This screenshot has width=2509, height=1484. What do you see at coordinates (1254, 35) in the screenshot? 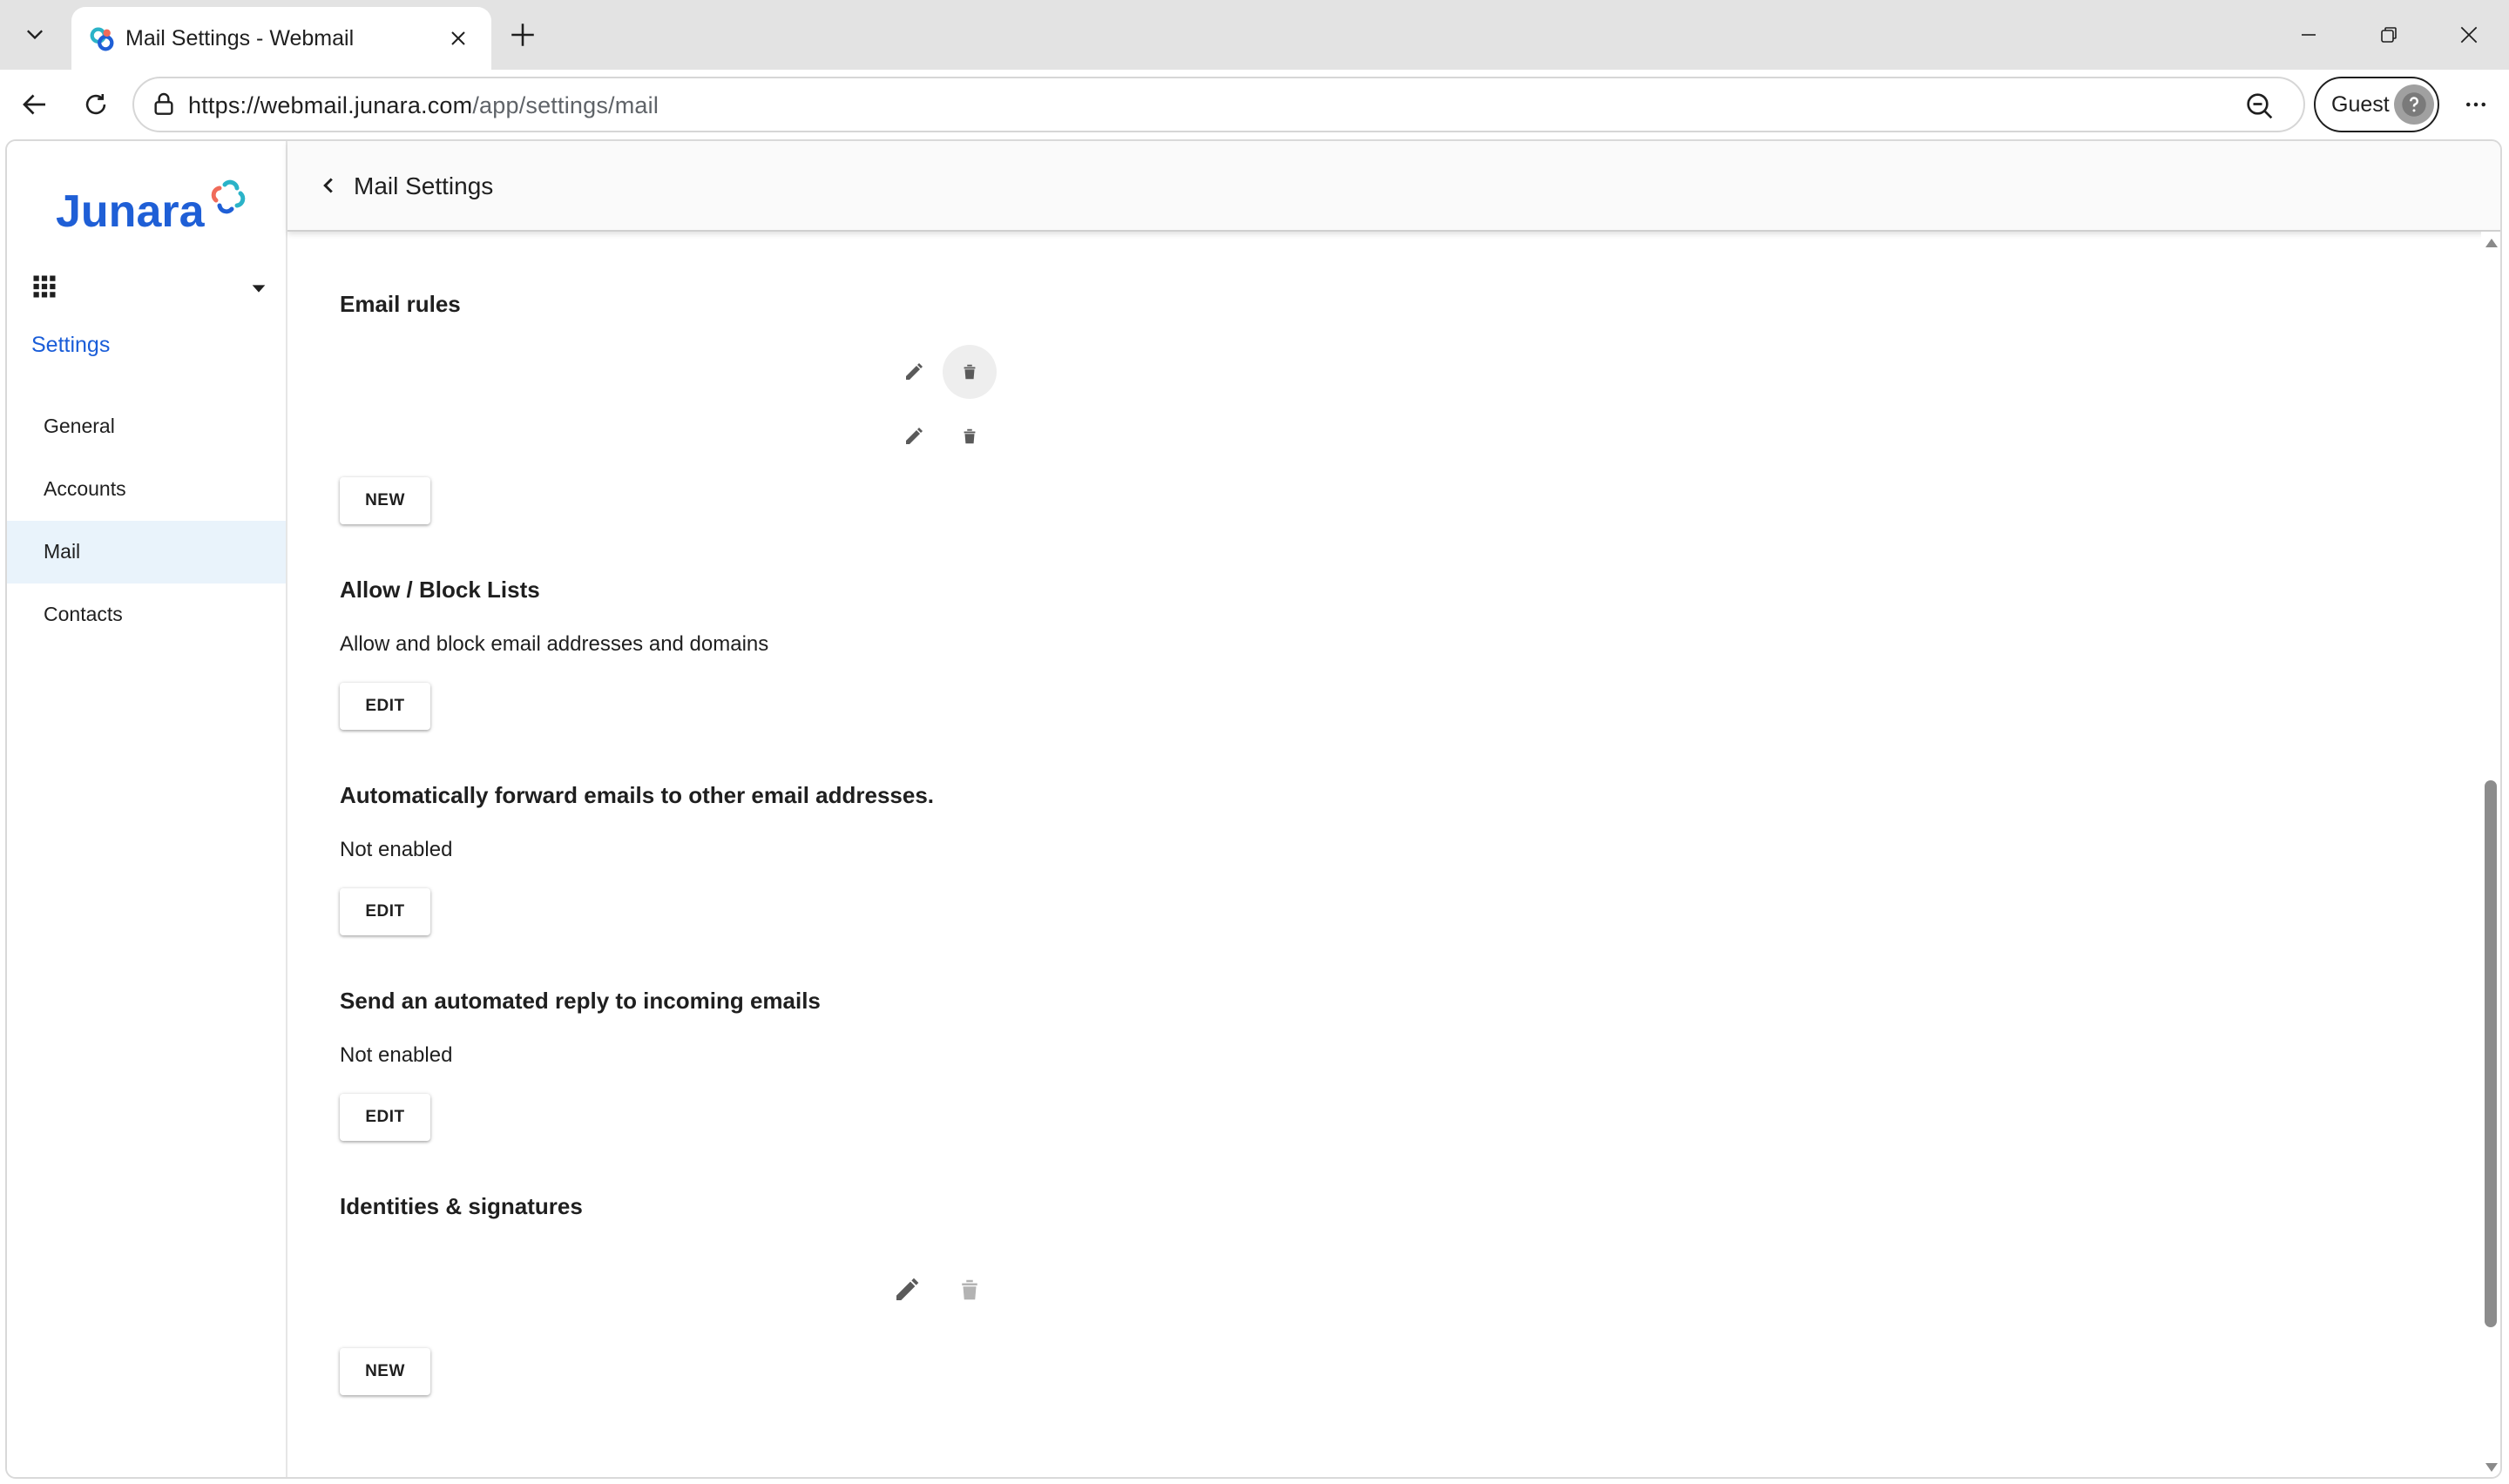
I see `browser-tab-strip: Mail Settings - Webmail` at bounding box center [1254, 35].